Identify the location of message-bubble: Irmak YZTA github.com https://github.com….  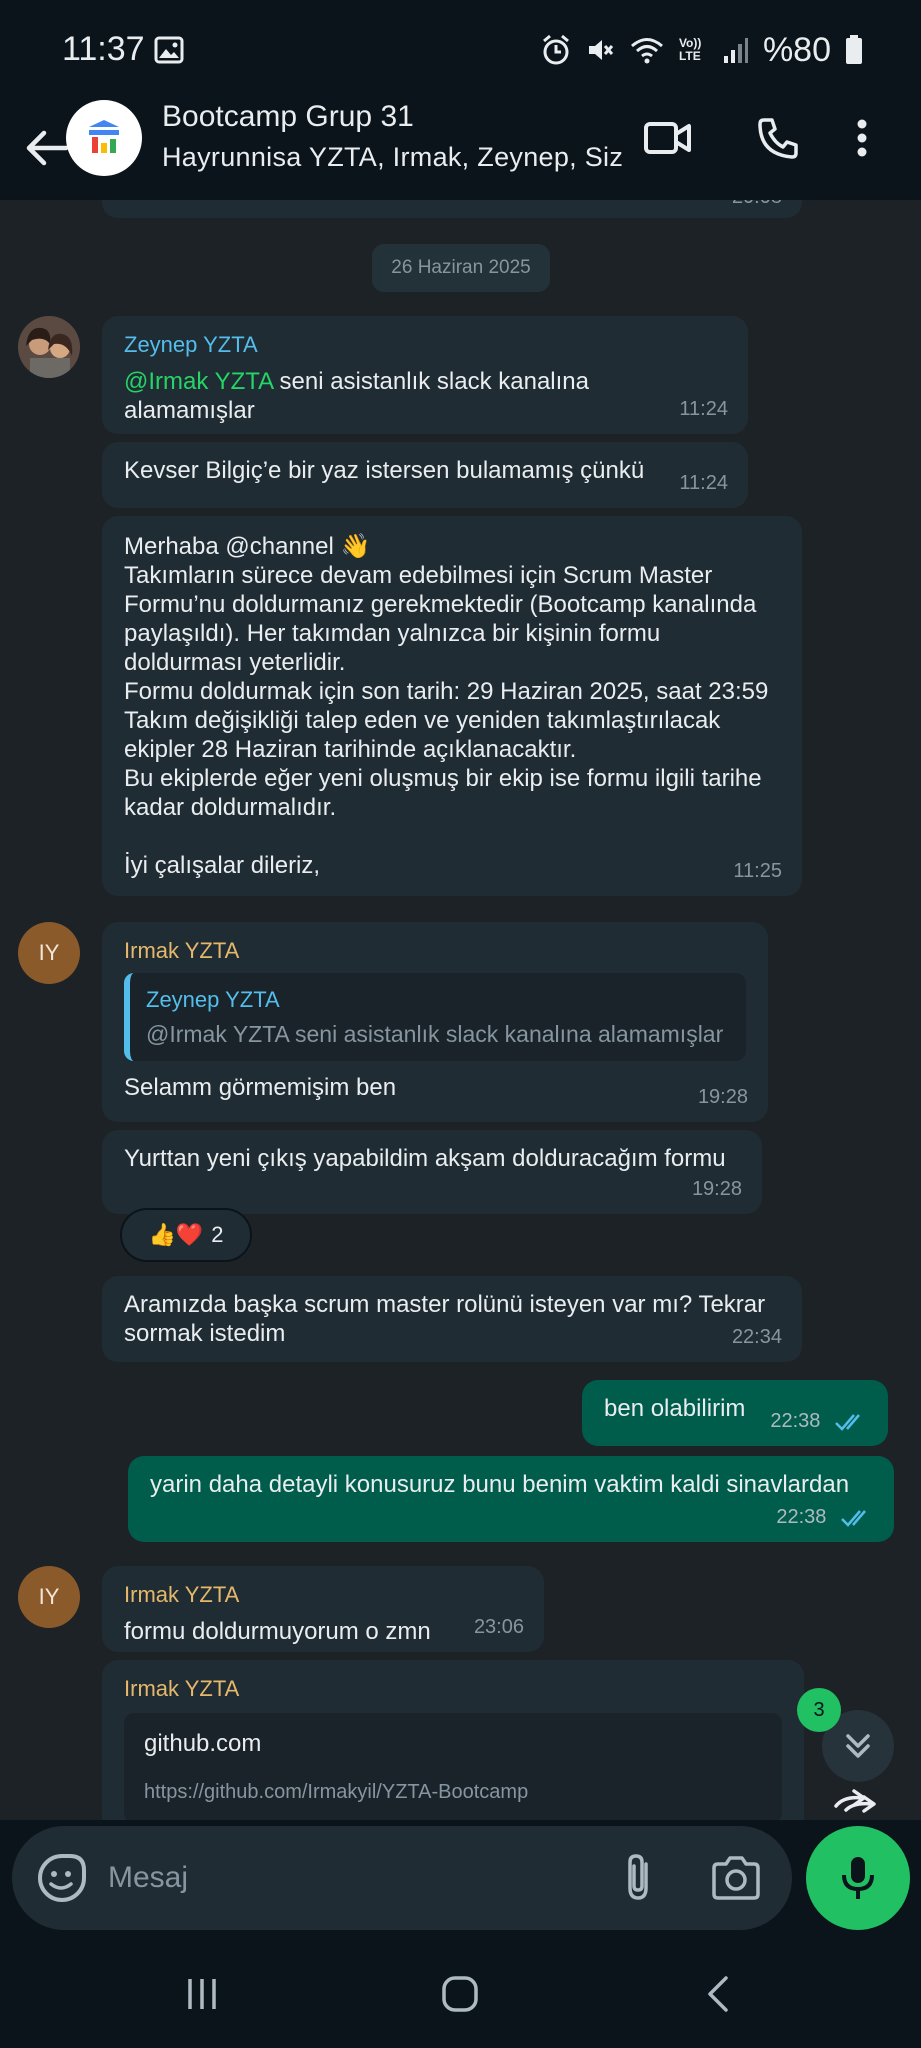
(453, 1740).